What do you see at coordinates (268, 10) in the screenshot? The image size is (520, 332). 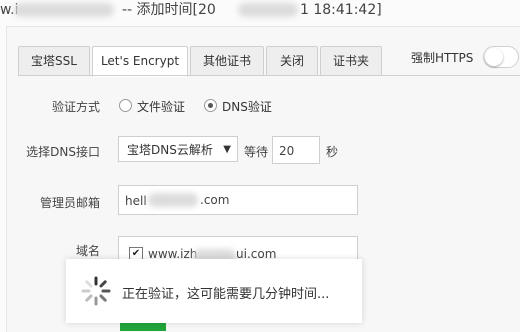 I see `redacted-date` at bounding box center [268, 10].